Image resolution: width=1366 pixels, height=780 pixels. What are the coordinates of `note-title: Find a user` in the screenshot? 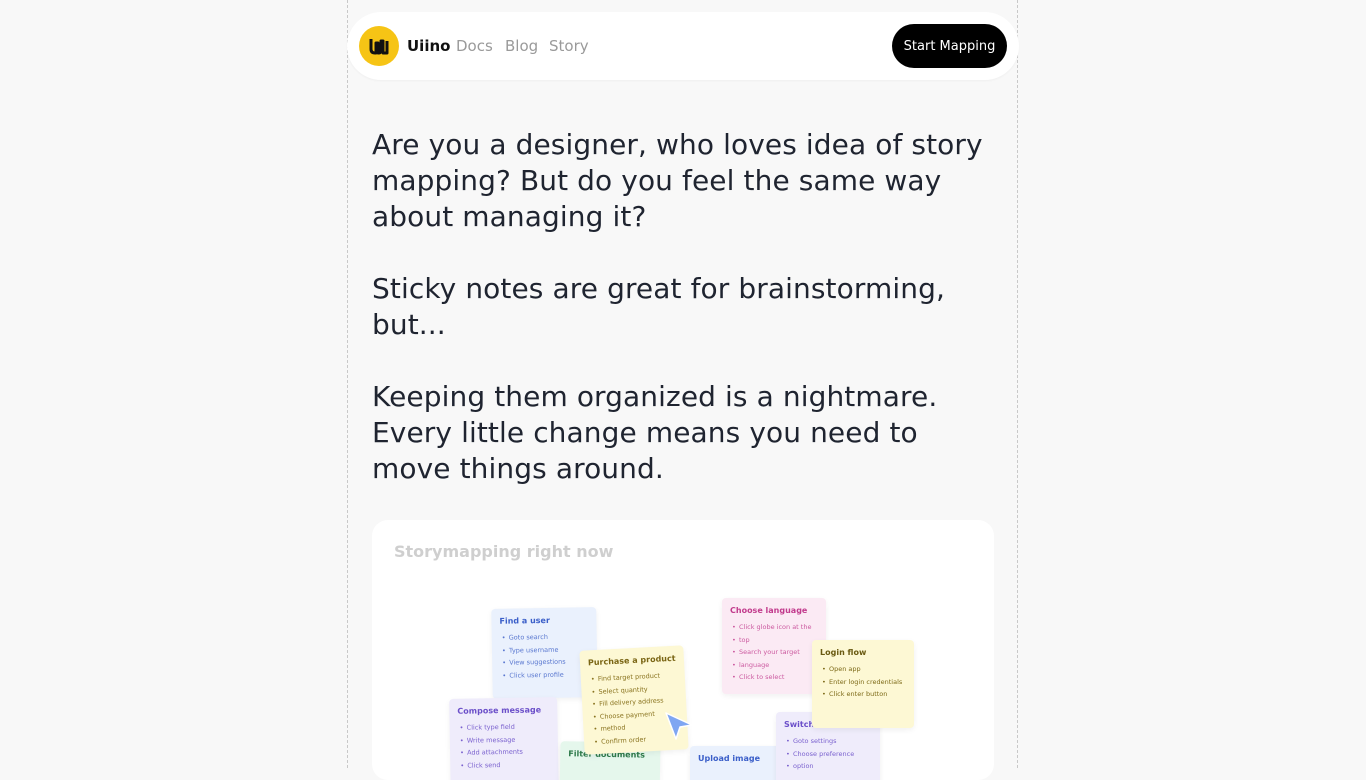 It's located at (524, 620).